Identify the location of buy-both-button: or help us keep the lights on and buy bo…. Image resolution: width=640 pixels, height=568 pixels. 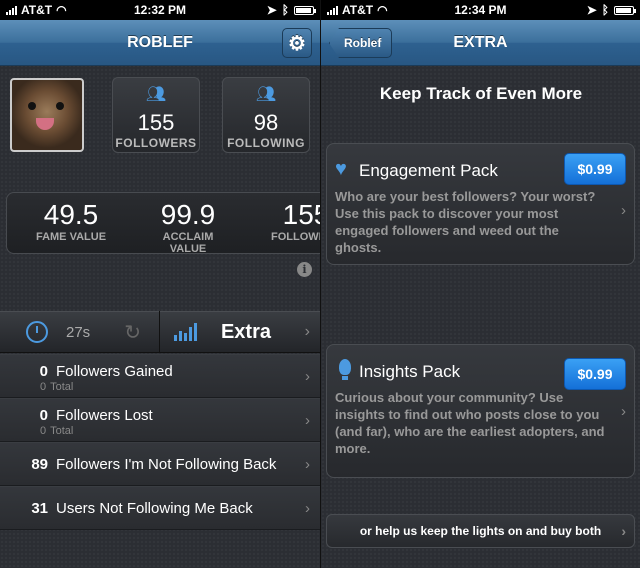
(480, 531).